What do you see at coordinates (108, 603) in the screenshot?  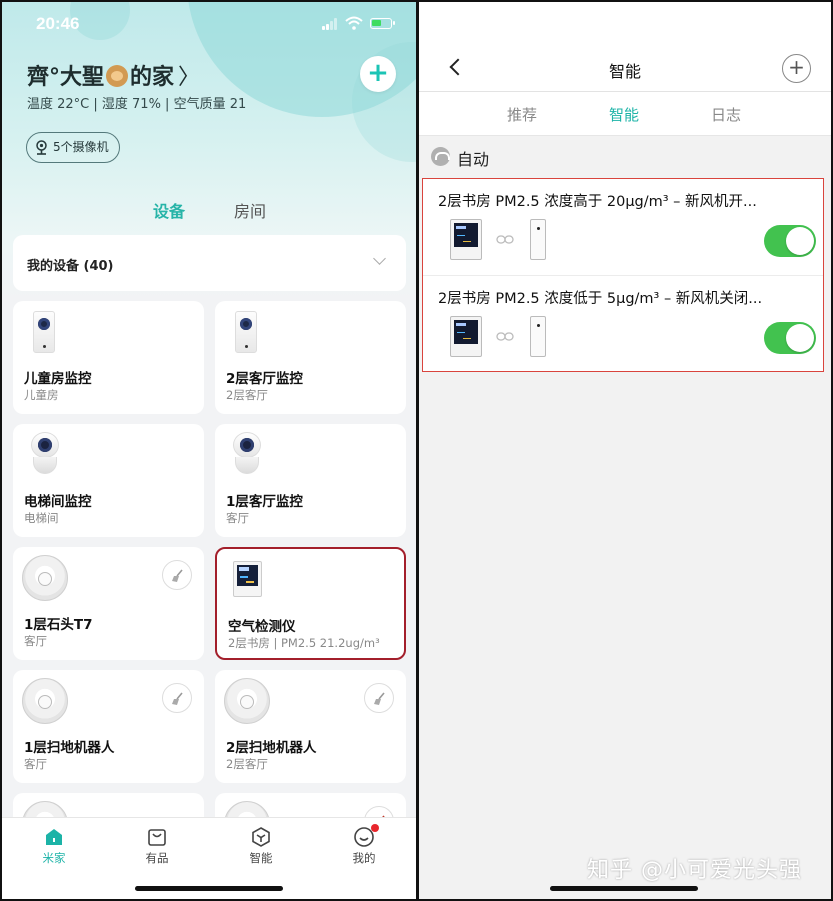 I see `device-card-roborock-t7: 1层石头T7 客厅` at bounding box center [108, 603].